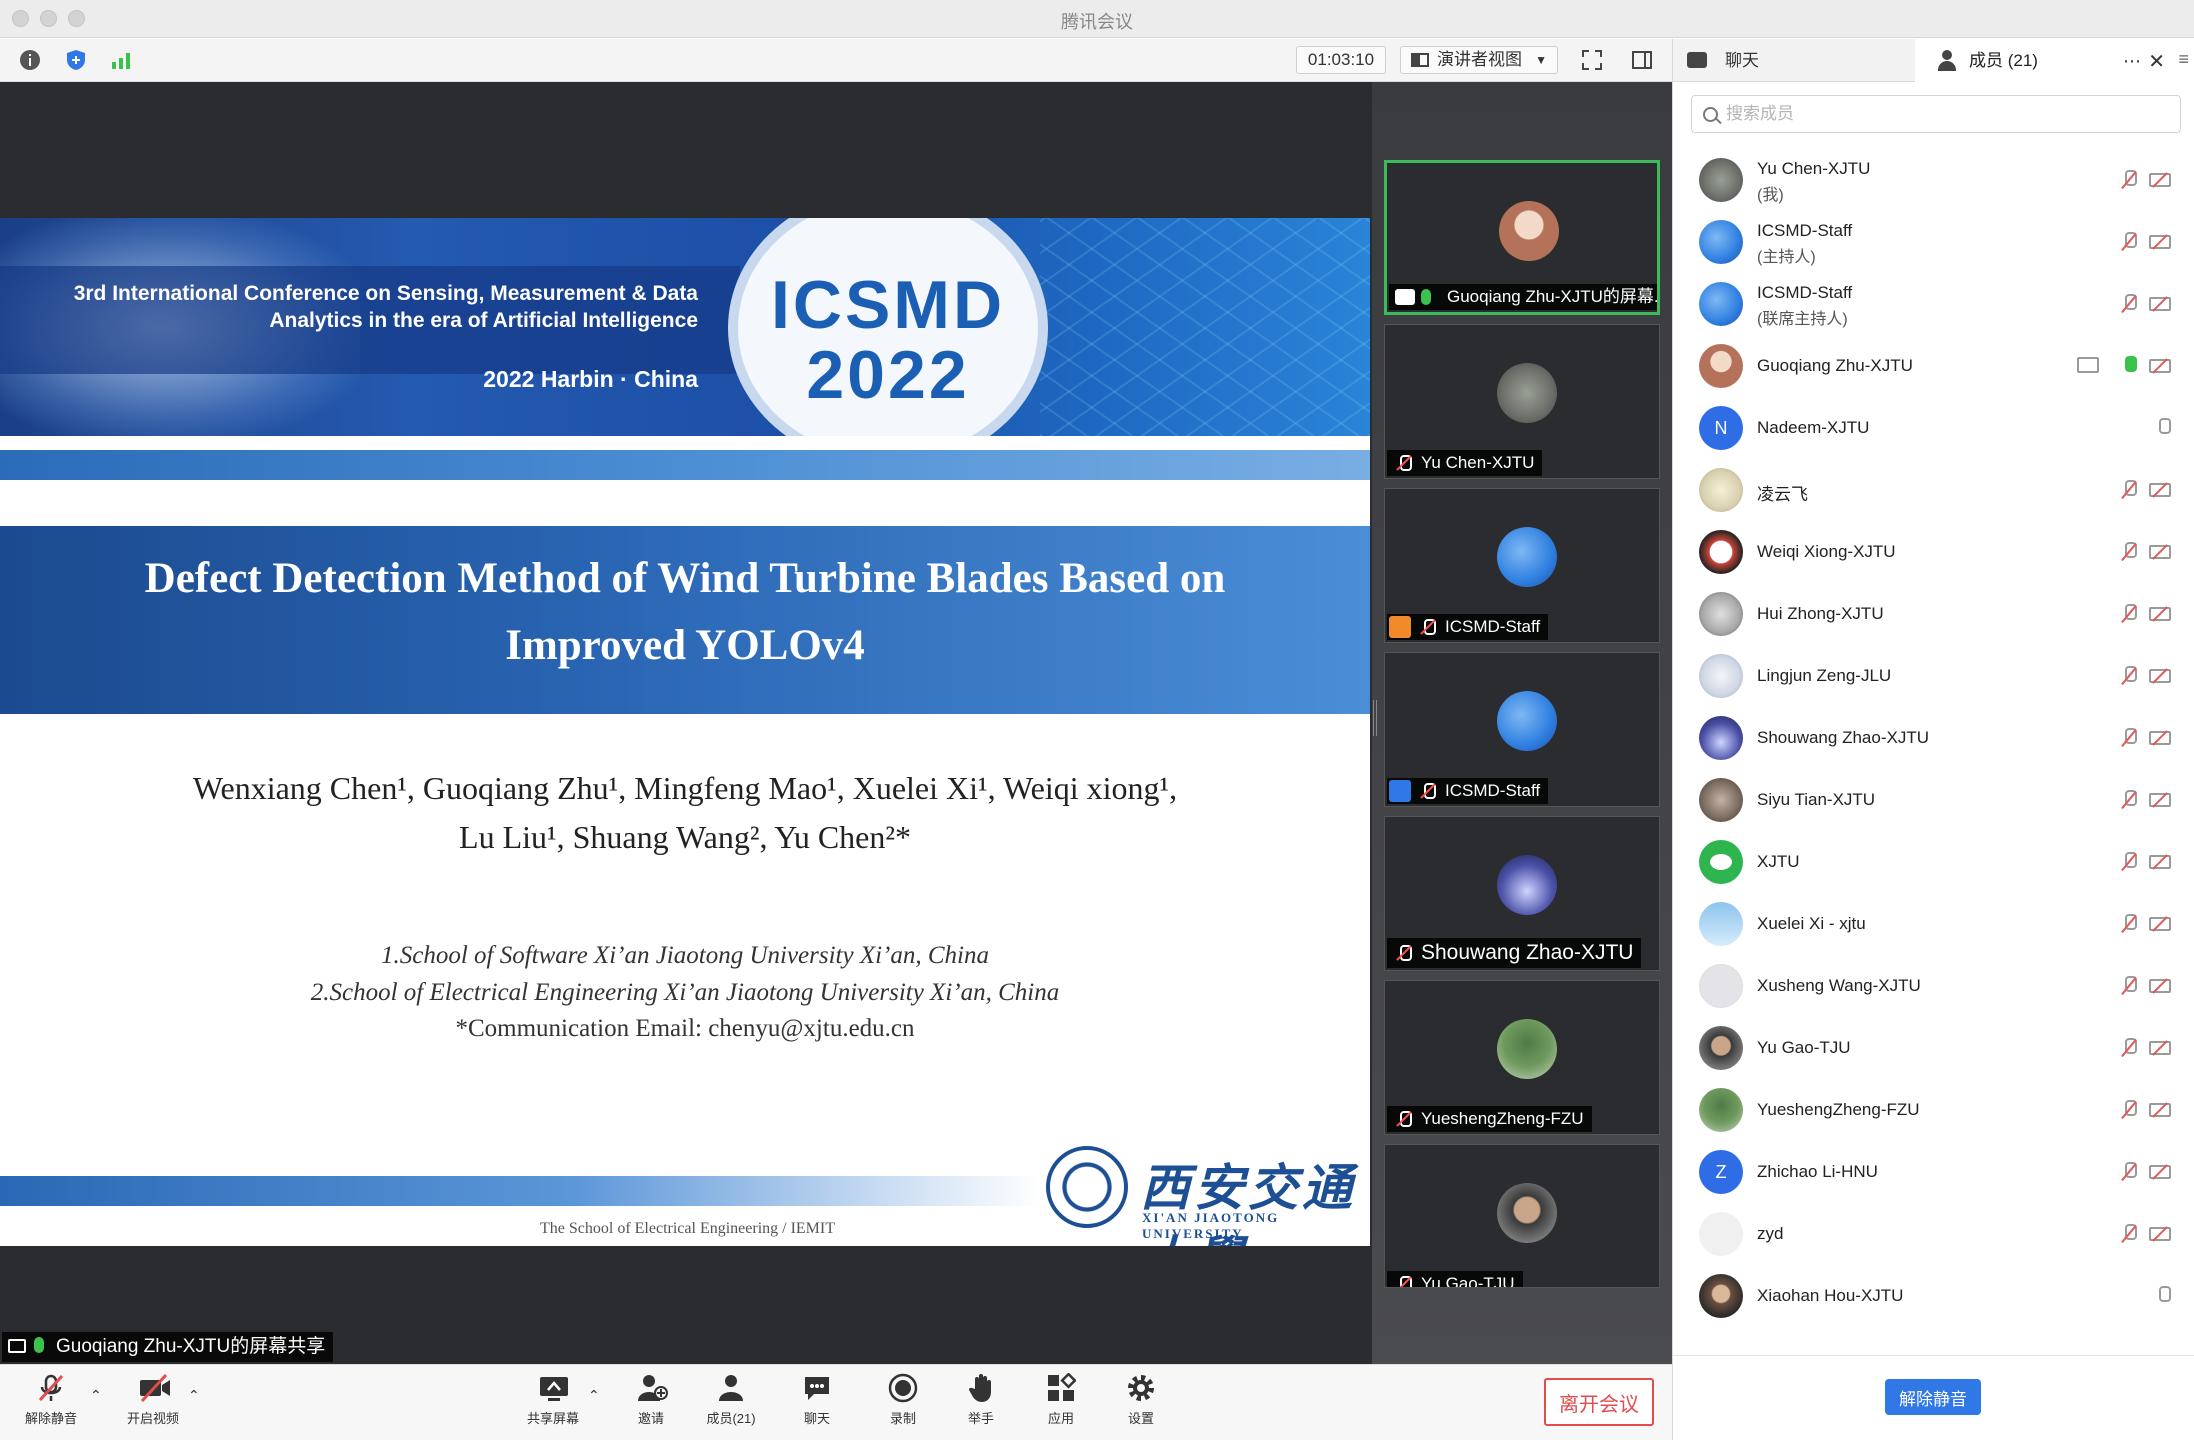 This screenshot has width=2194, height=1440. Describe the element at coordinates (121, 60) in the screenshot. I see `network-signal-icon` at that location.